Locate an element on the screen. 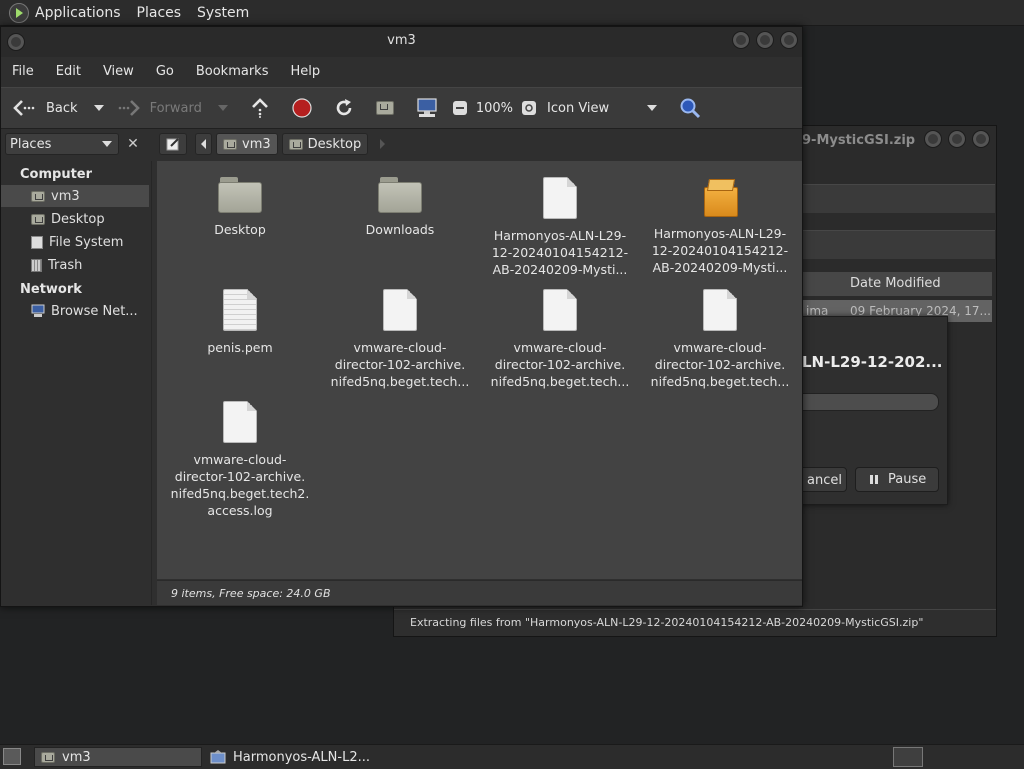 Image resolution: width=1024 pixels, height=769 pixels. file-item: Downloads is located at coordinates (400, 207).